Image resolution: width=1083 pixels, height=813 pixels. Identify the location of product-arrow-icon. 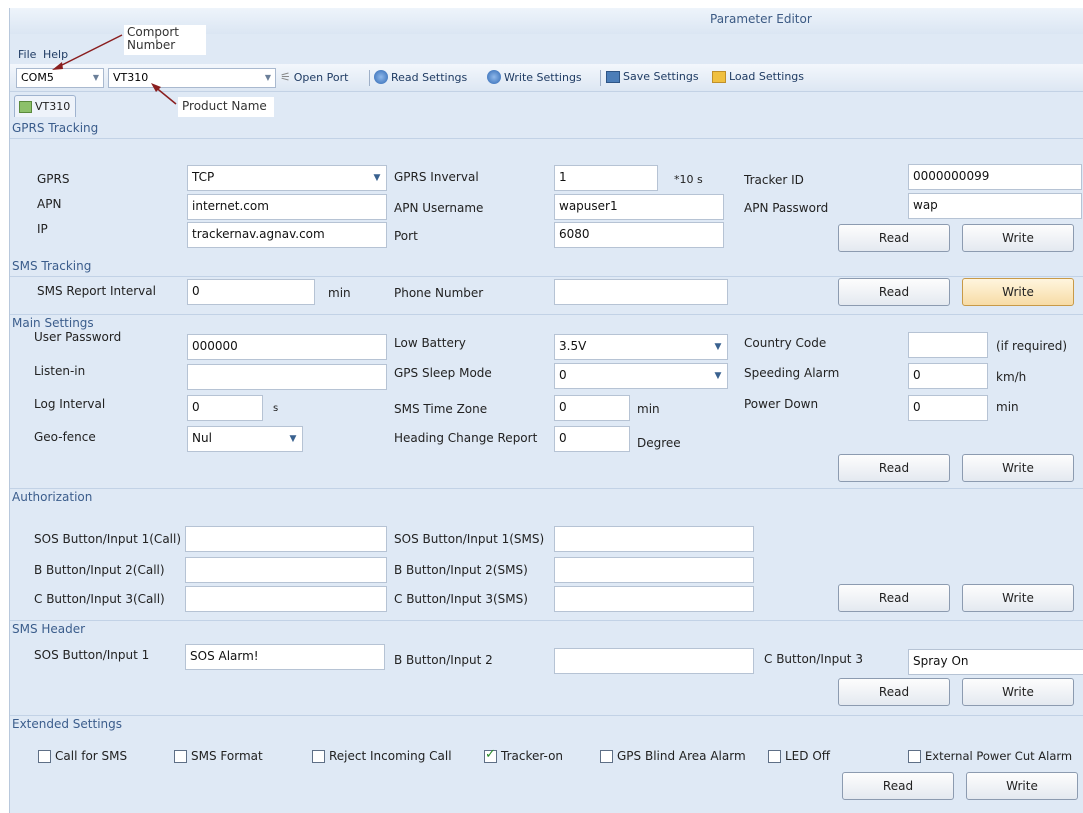
(164, 94).